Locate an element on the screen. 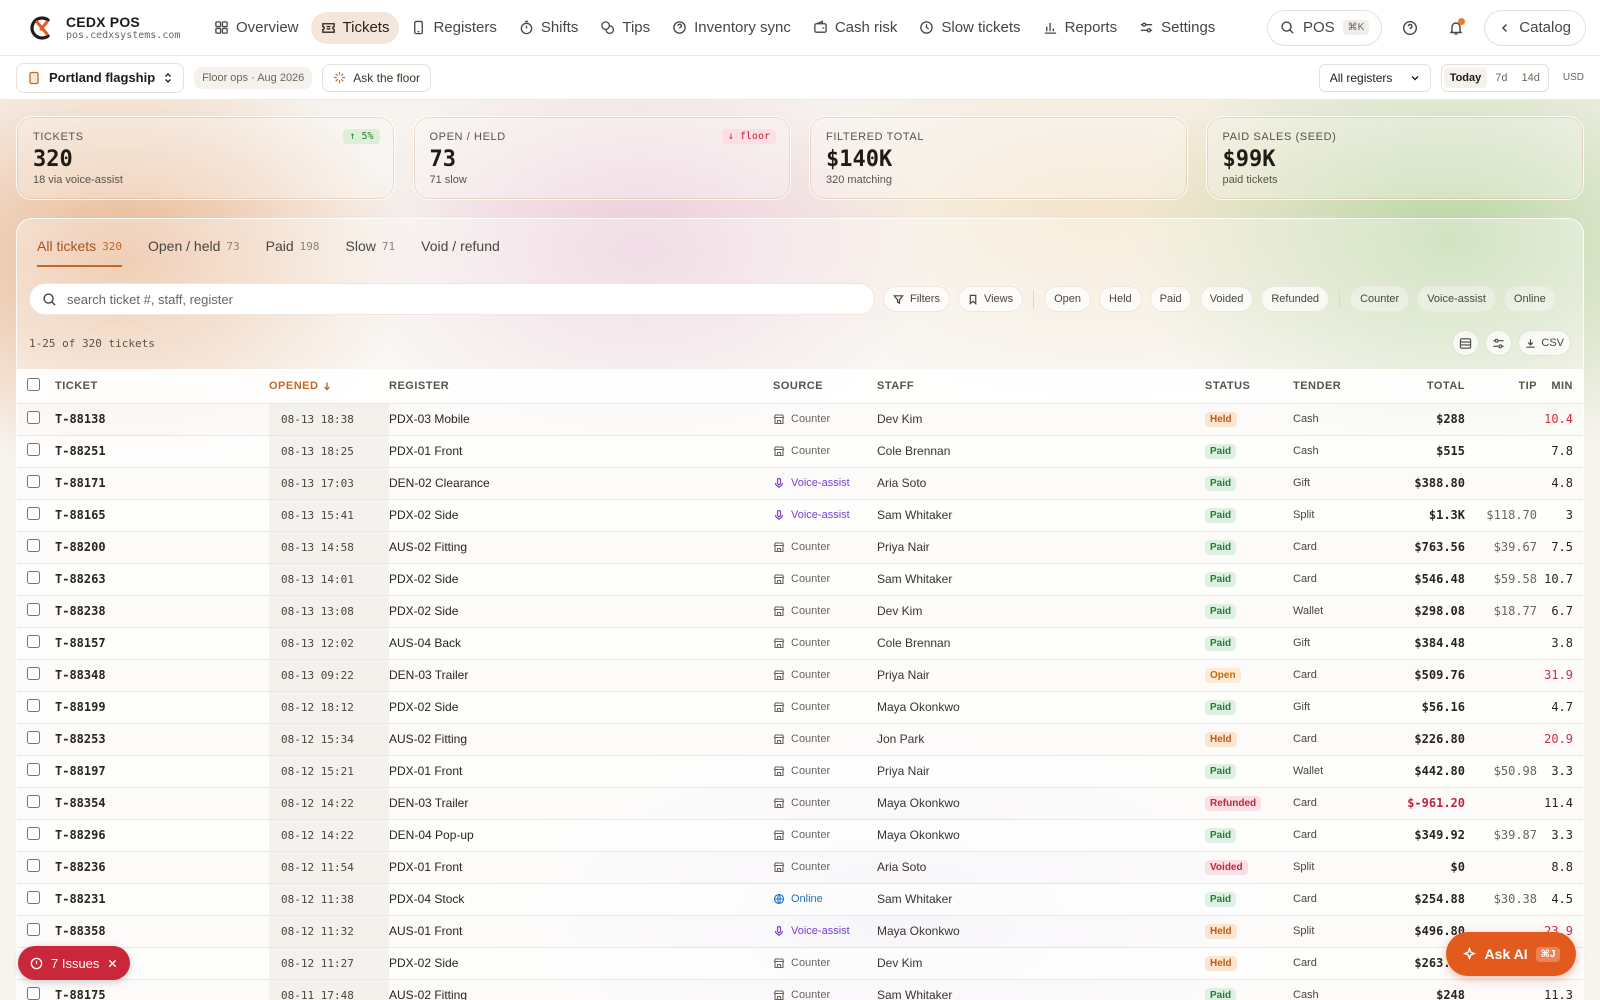 The width and height of the screenshot is (1600, 1000). tab-void-refund: Void / refund is located at coordinates (460, 247).